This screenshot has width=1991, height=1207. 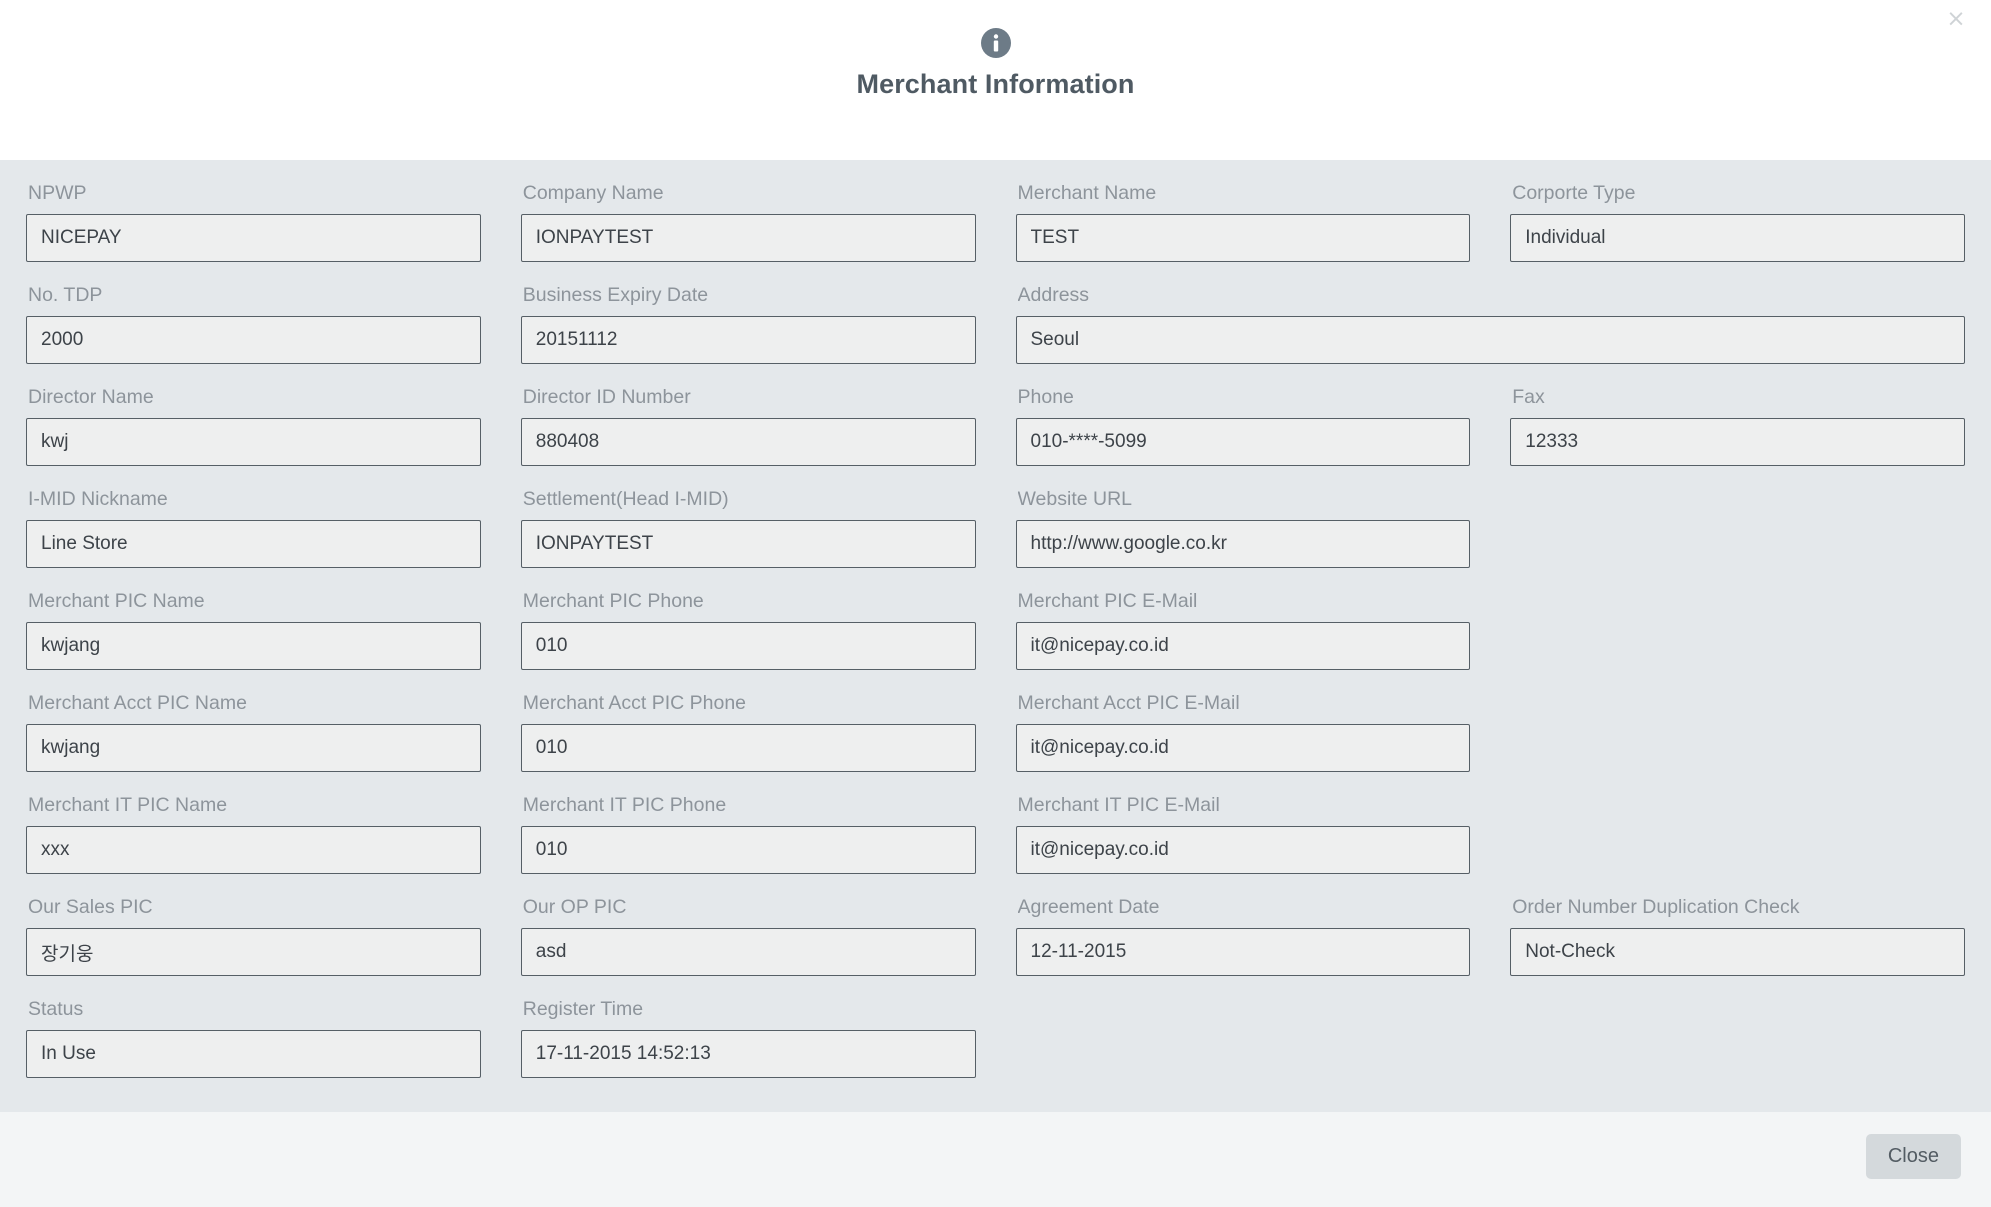 I want to click on field-label: Settlement(Head I-MID), so click(x=625, y=499).